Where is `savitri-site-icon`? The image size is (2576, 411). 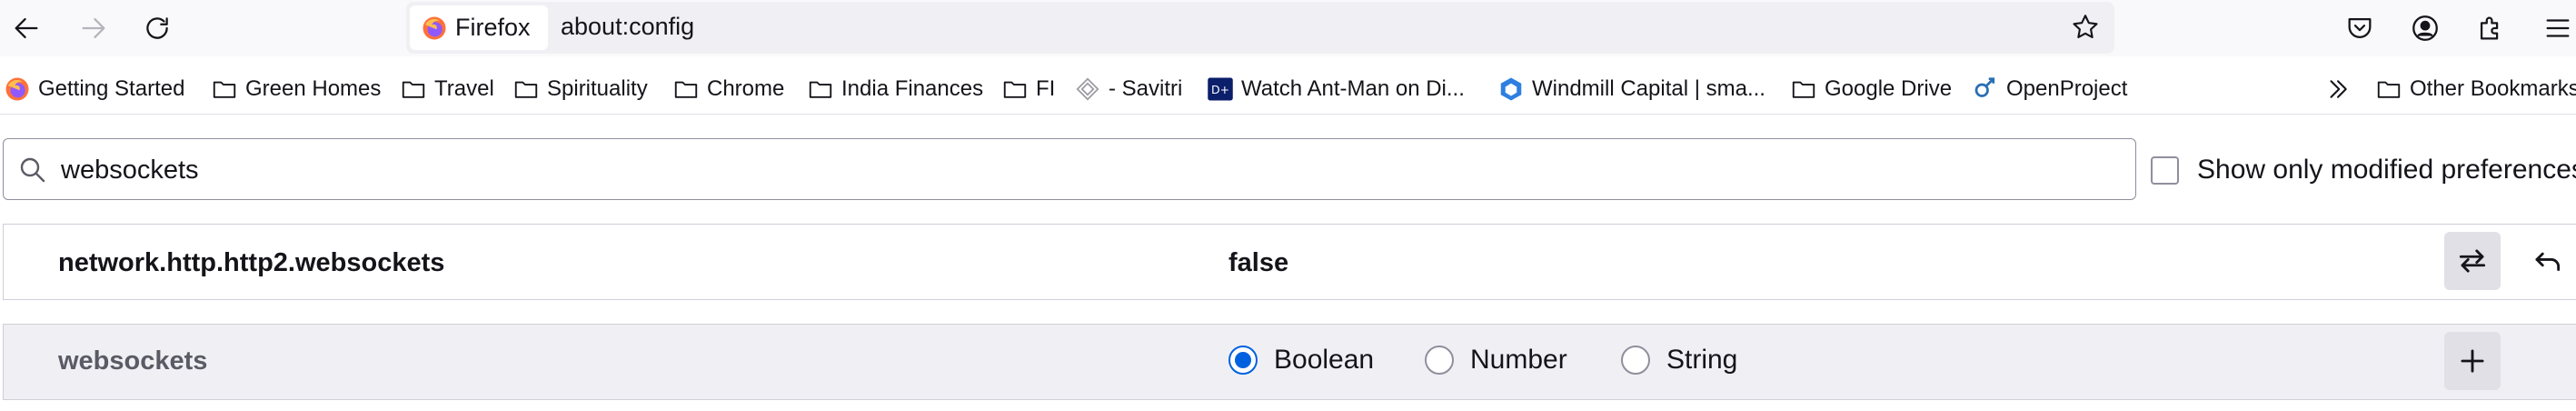
savitri-site-icon is located at coordinates (1087, 89).